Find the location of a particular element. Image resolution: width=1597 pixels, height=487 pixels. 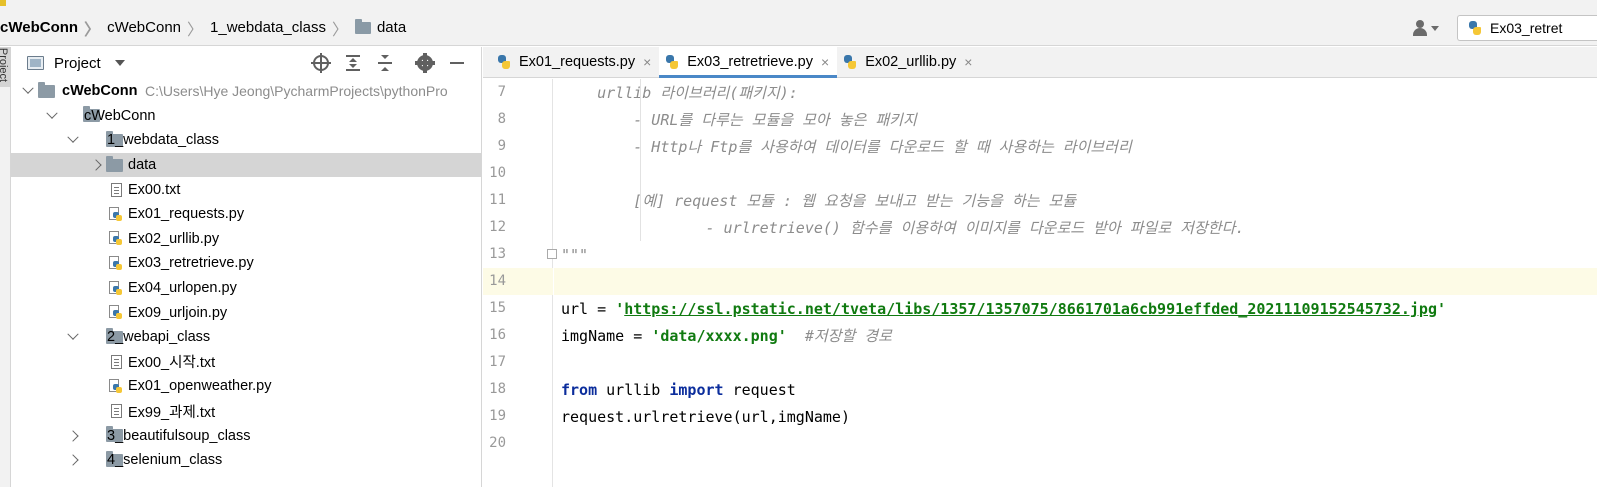

hide-panel-button is located at coordinates (457, 63).